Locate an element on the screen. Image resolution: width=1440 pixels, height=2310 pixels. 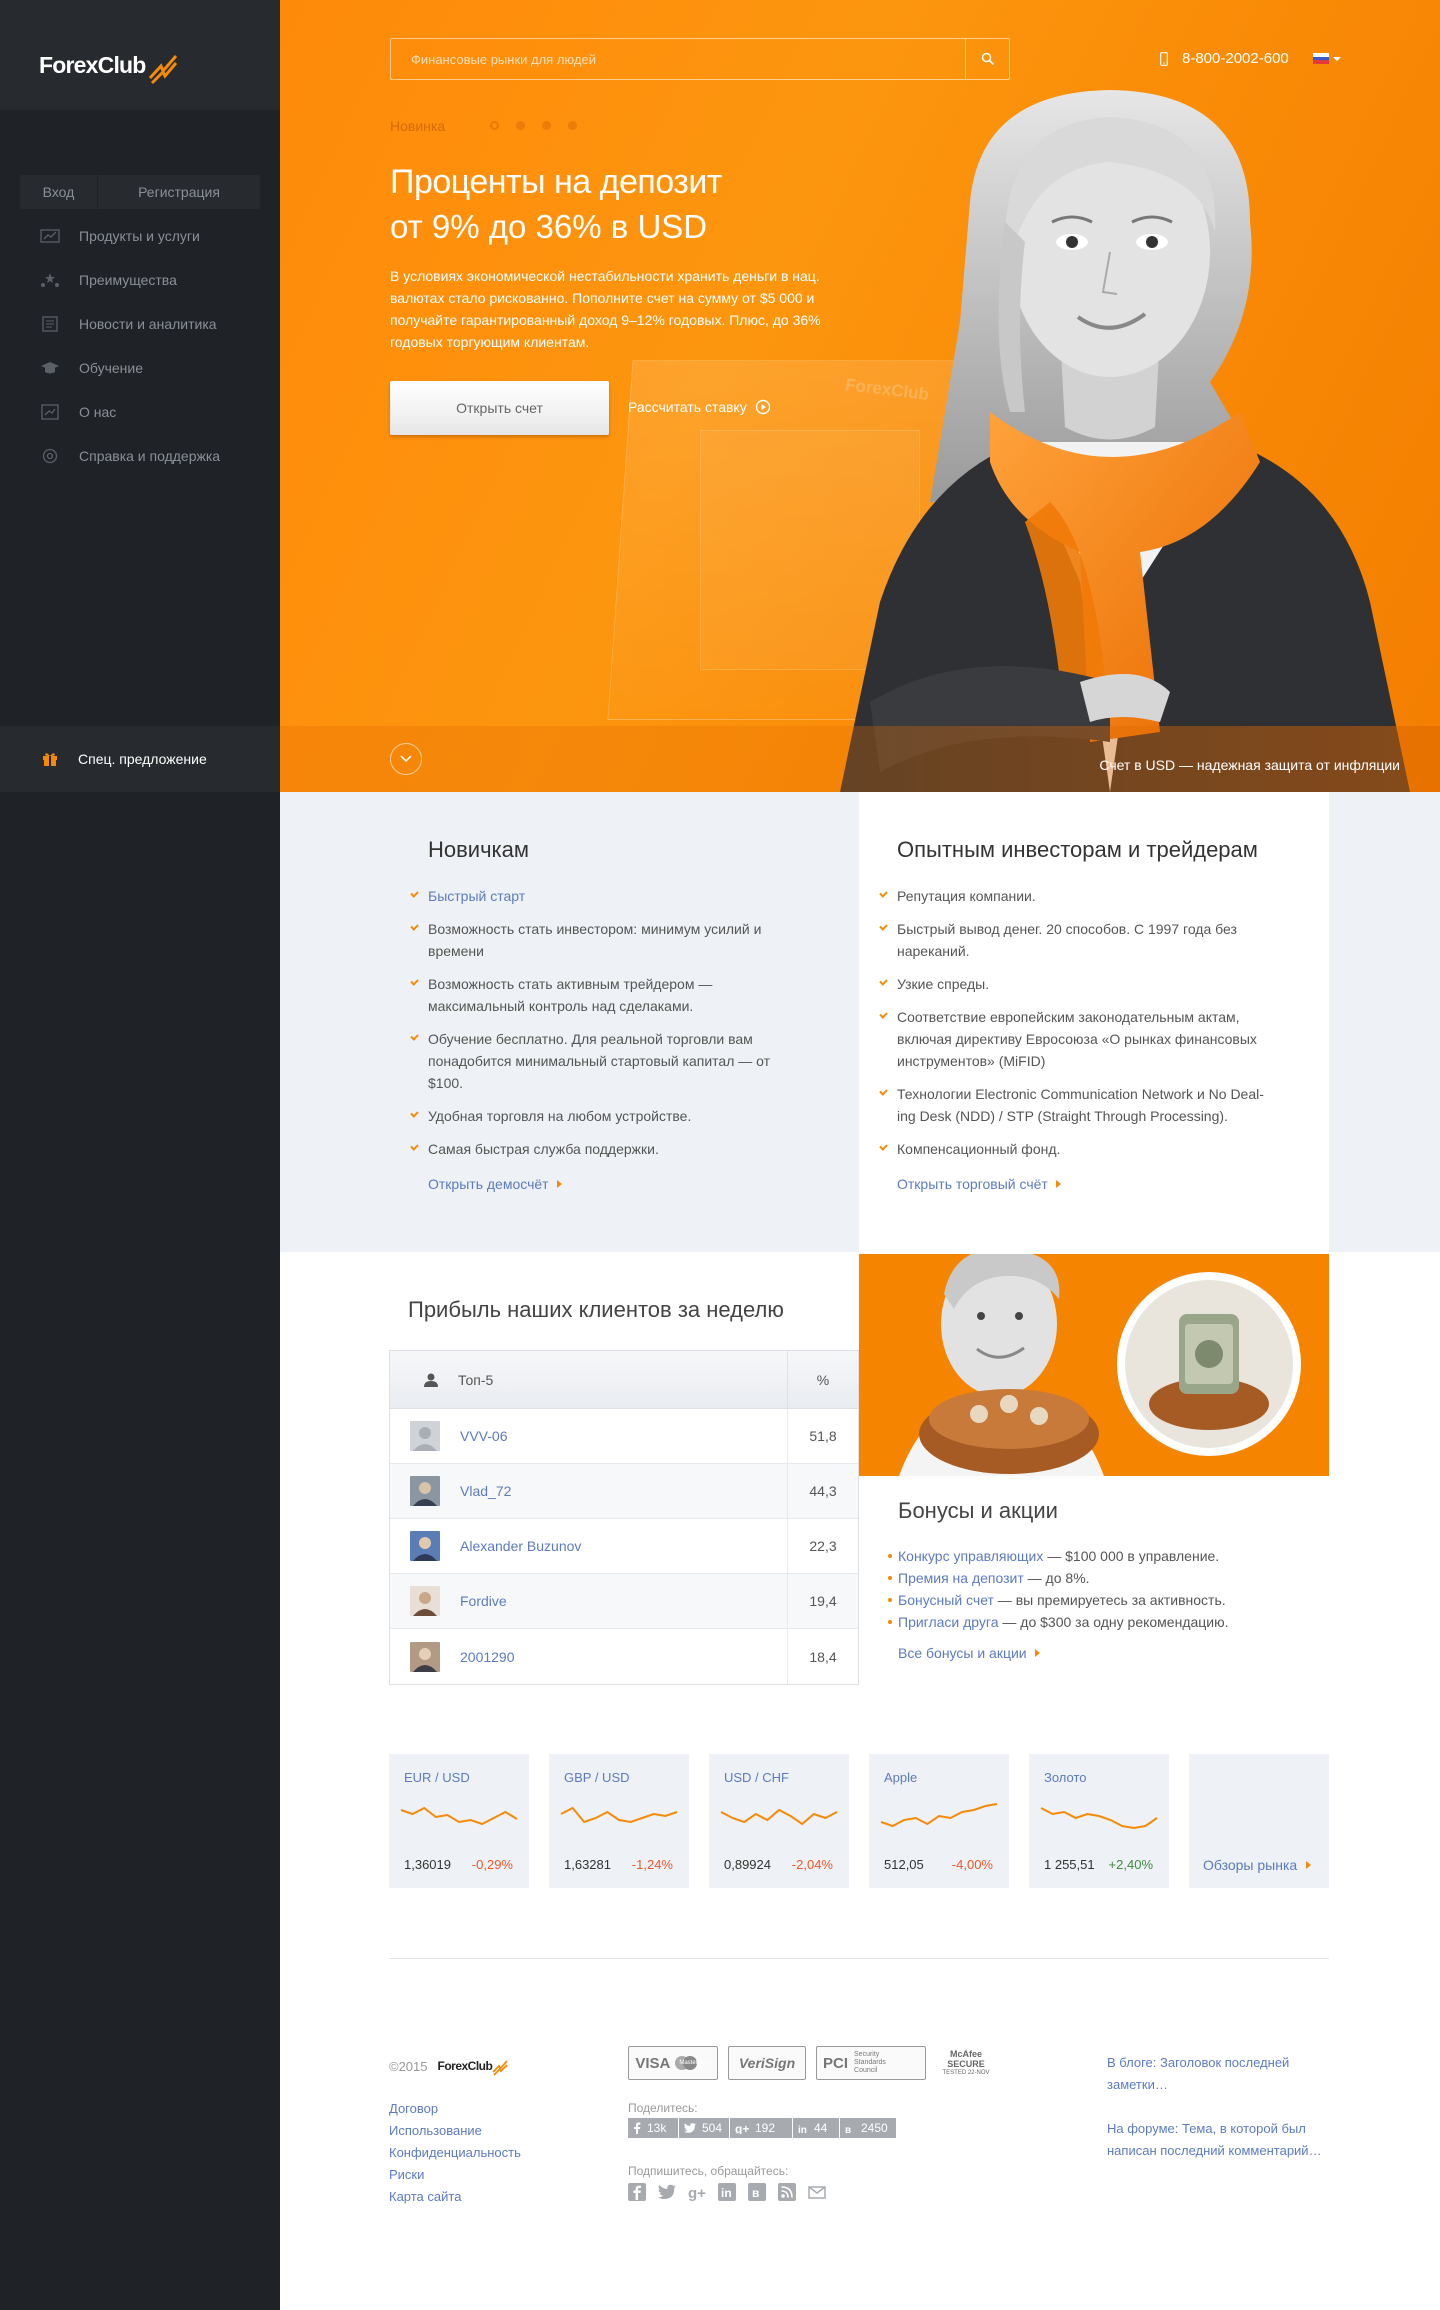
share-vk-button: в 2450 is located at coordinates (868, 2128).